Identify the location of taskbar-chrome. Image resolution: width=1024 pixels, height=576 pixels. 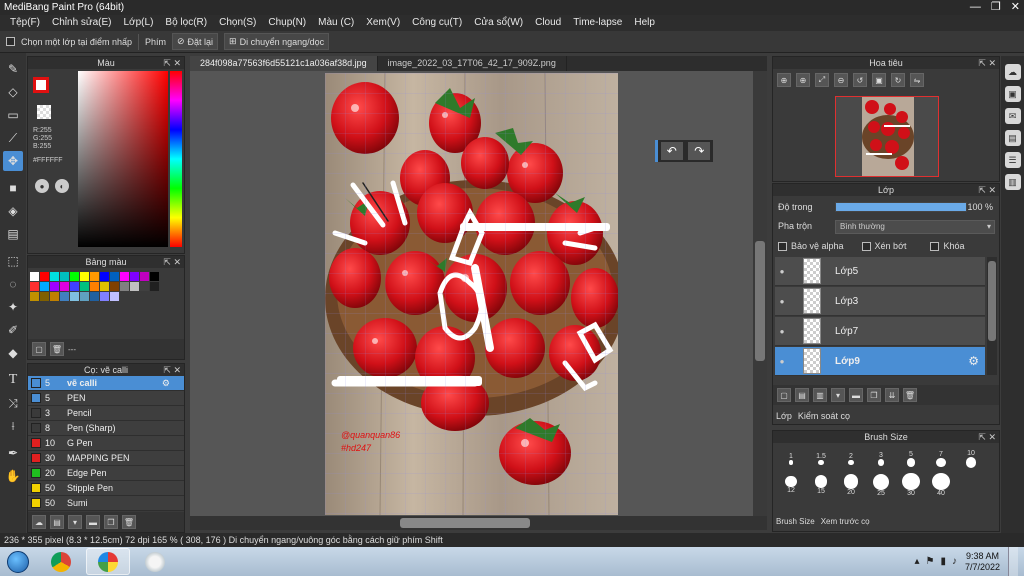
(61, 561).